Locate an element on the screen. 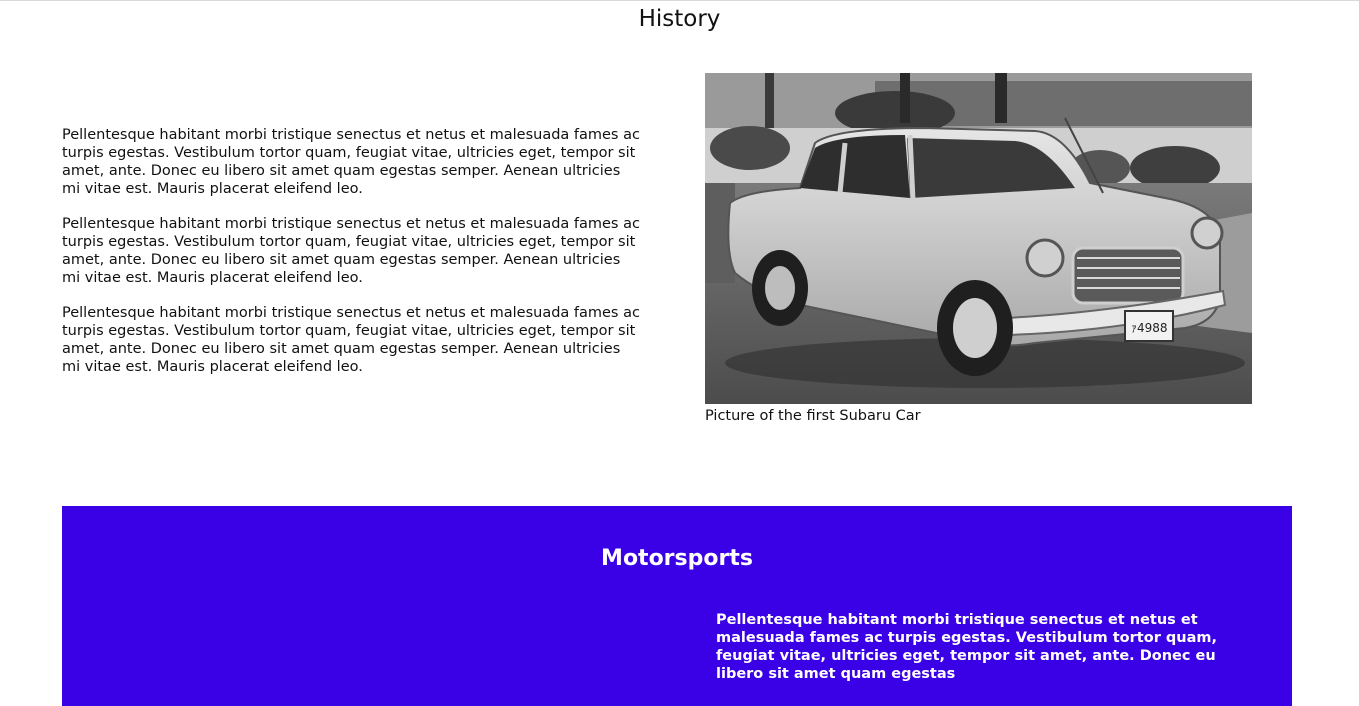  history-heading: History is located at coordinates (679, 19).